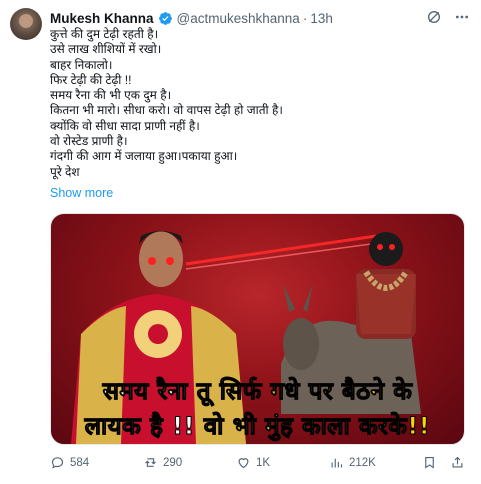  I want to click on verified-badge-icon, so click(165, 18).